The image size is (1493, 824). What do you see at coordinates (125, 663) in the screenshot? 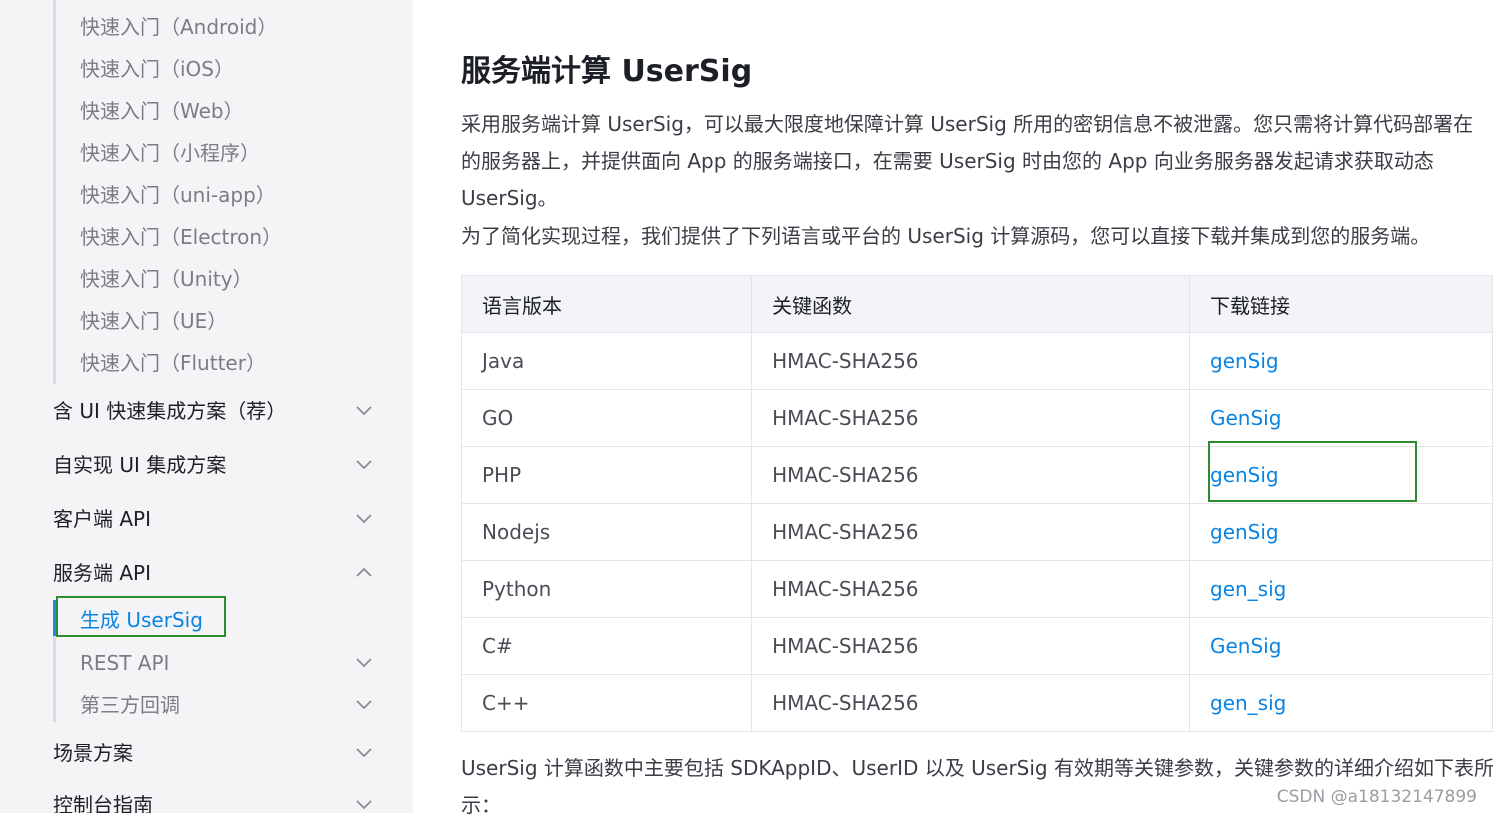
I see `item-label: REST API` at bounding box center [125, 663].